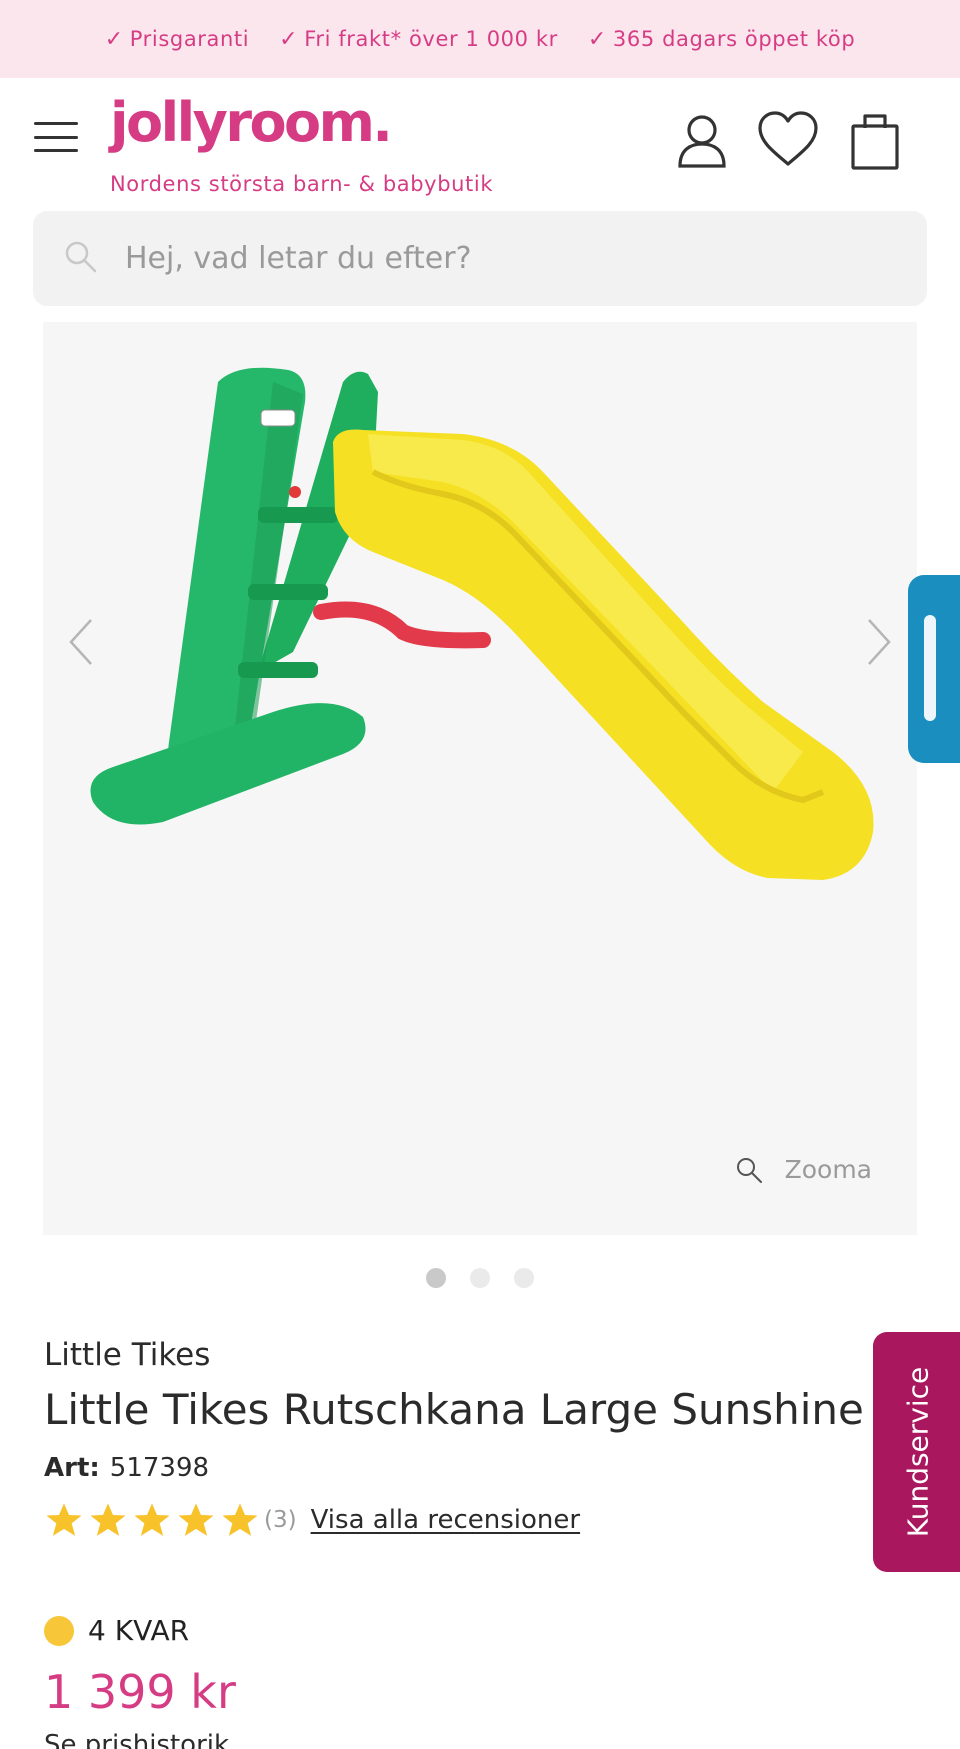  What do you see at coordinates (72, 1468) in the screenshot?
I see `article-number-label: Art:` at bounding box center [72, 1468].